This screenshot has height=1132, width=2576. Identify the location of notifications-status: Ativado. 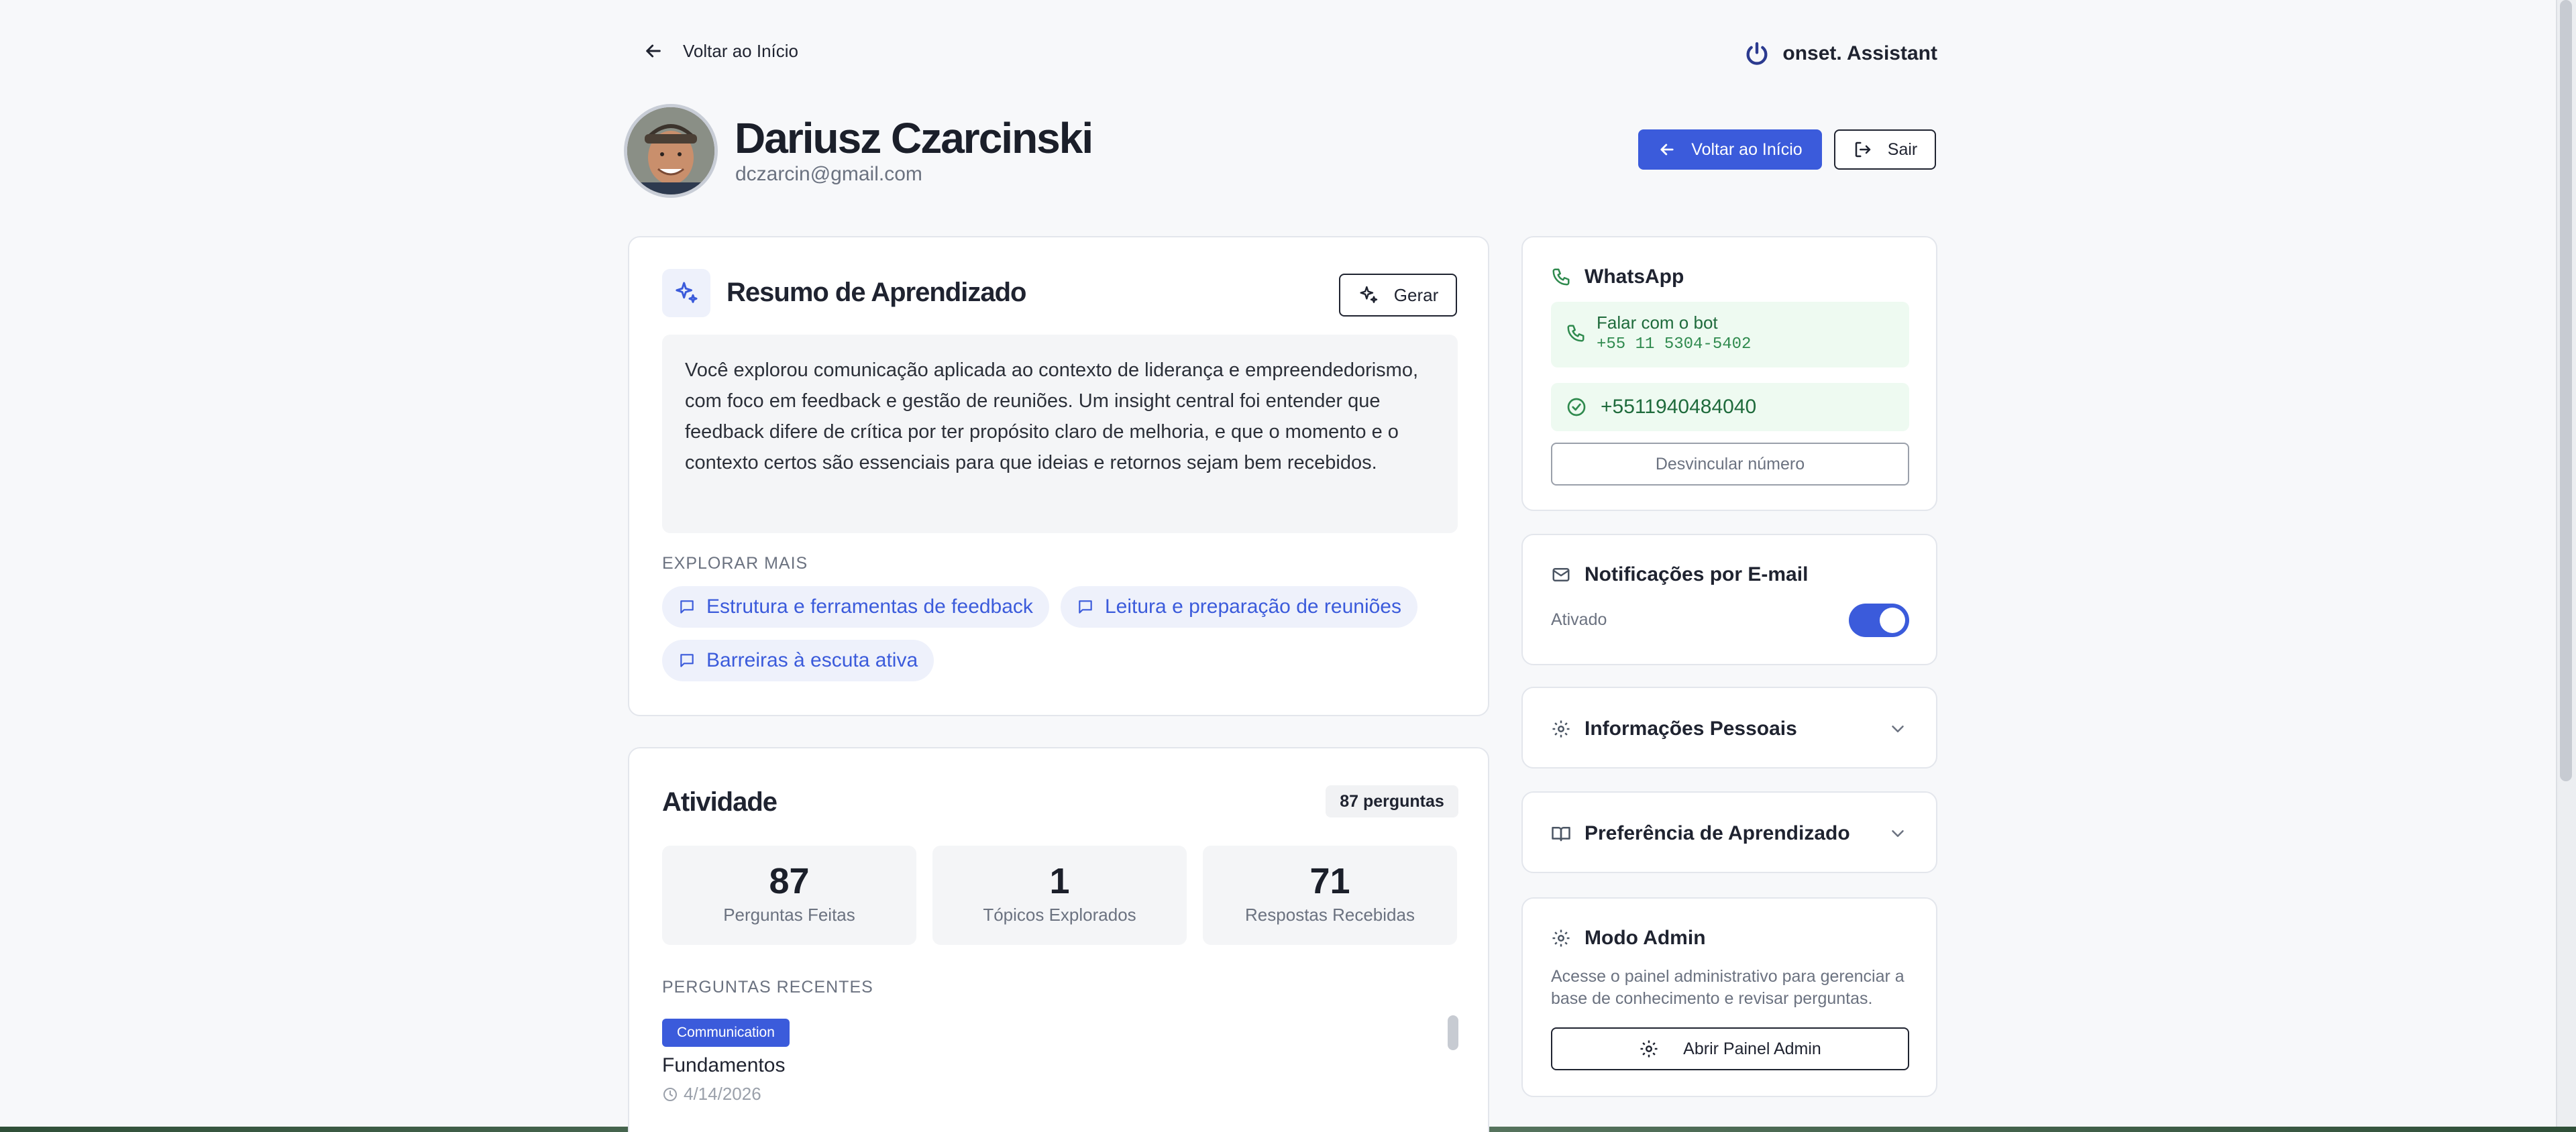
(1579, 619).